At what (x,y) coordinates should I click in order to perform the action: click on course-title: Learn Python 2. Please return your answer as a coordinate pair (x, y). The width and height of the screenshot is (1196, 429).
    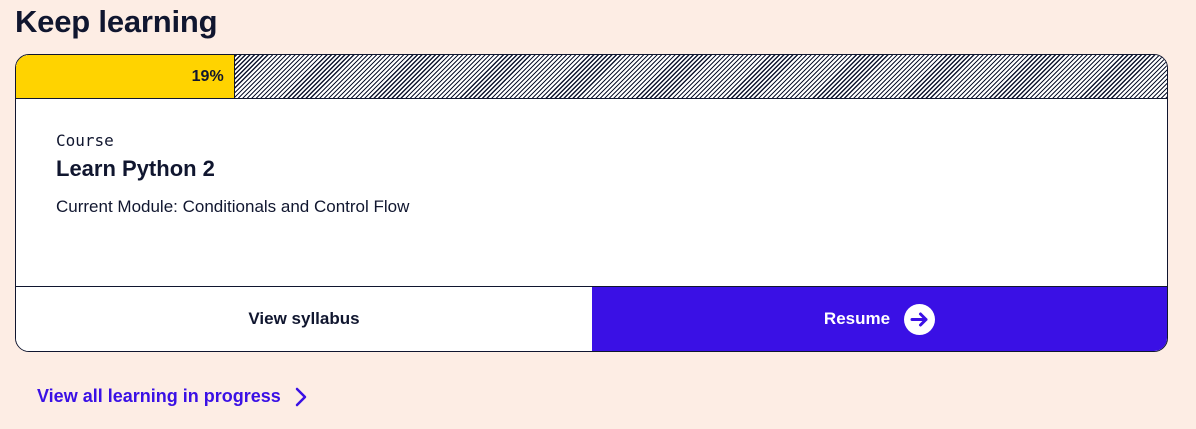
    Looking at the image, I should click on (232, 169).